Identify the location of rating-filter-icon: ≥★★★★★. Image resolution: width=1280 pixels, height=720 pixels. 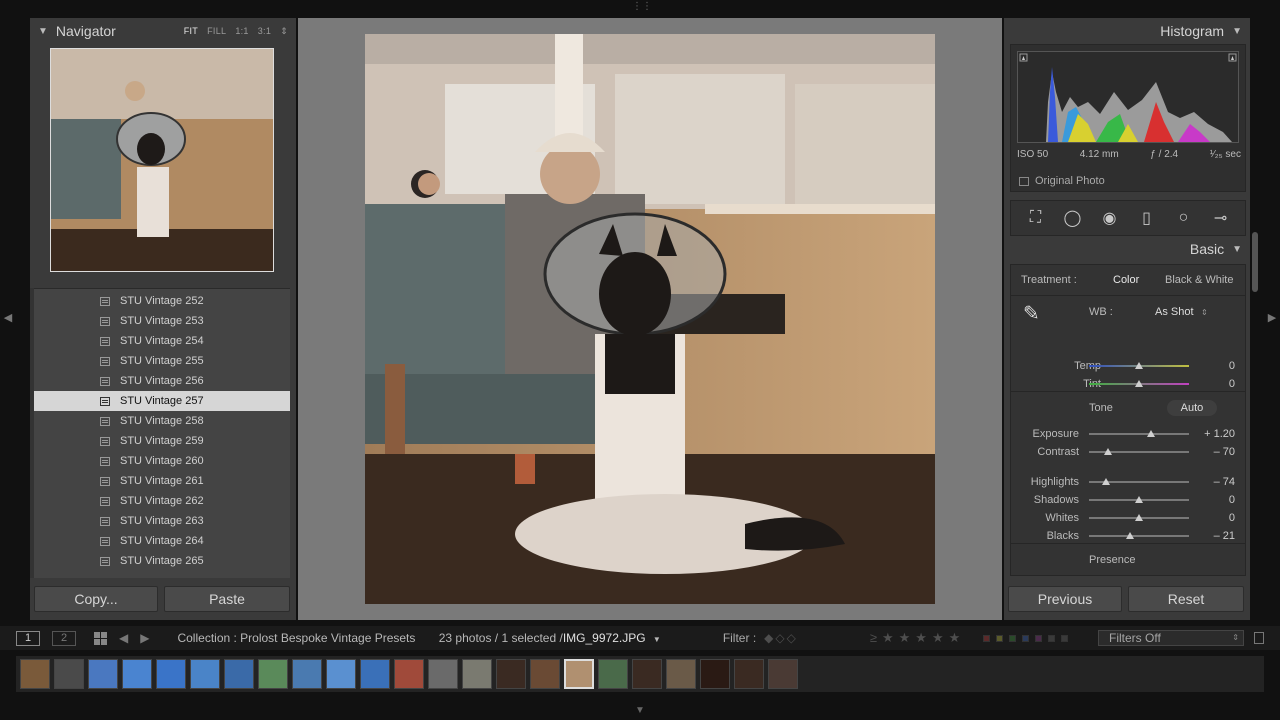
(917, 638).